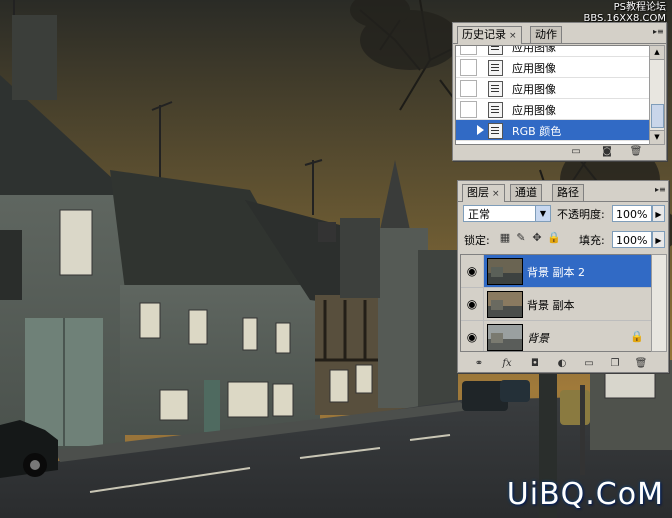  What do you see at coordinates (657, 53) in the screenshot?
I see `scroll-up-icon: ▲` at bounding box center [657, 53].